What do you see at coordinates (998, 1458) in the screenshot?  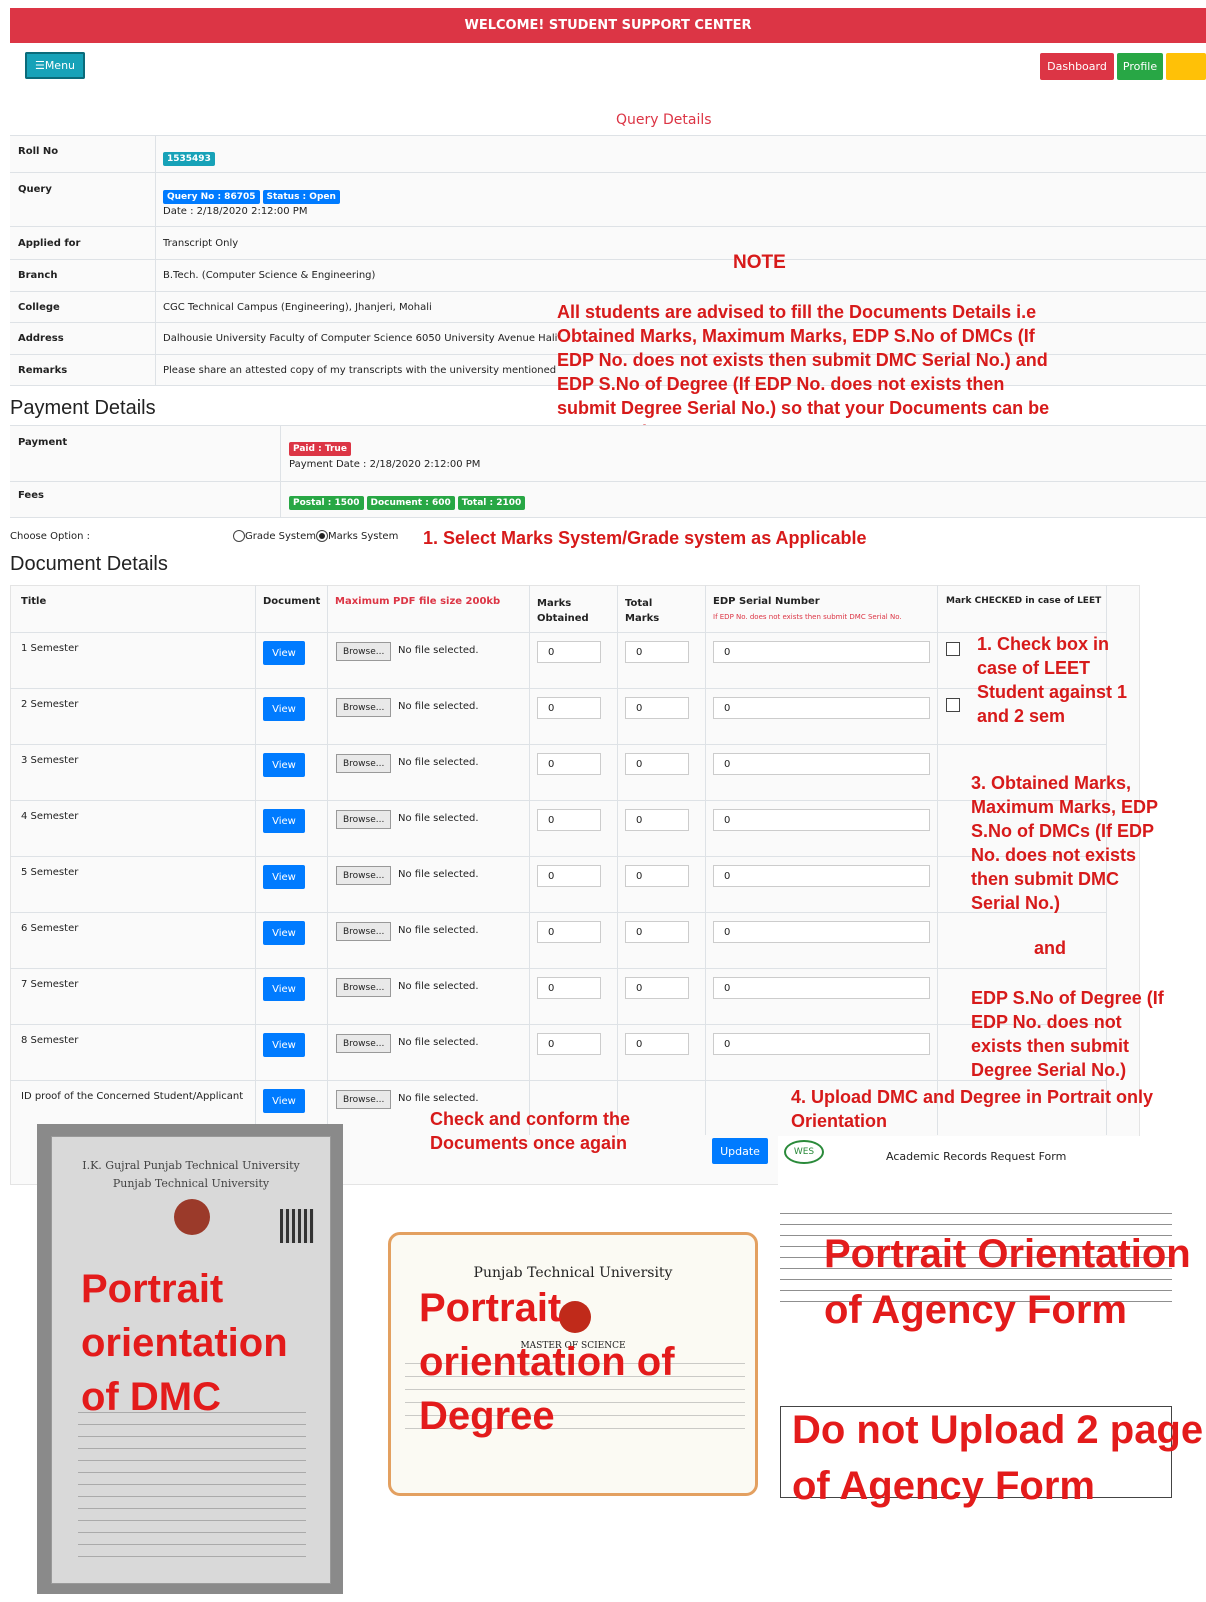 I see `agency-warning-label: Do not Upload 2 page of Agency Form` at bounding box center [998, 1458].